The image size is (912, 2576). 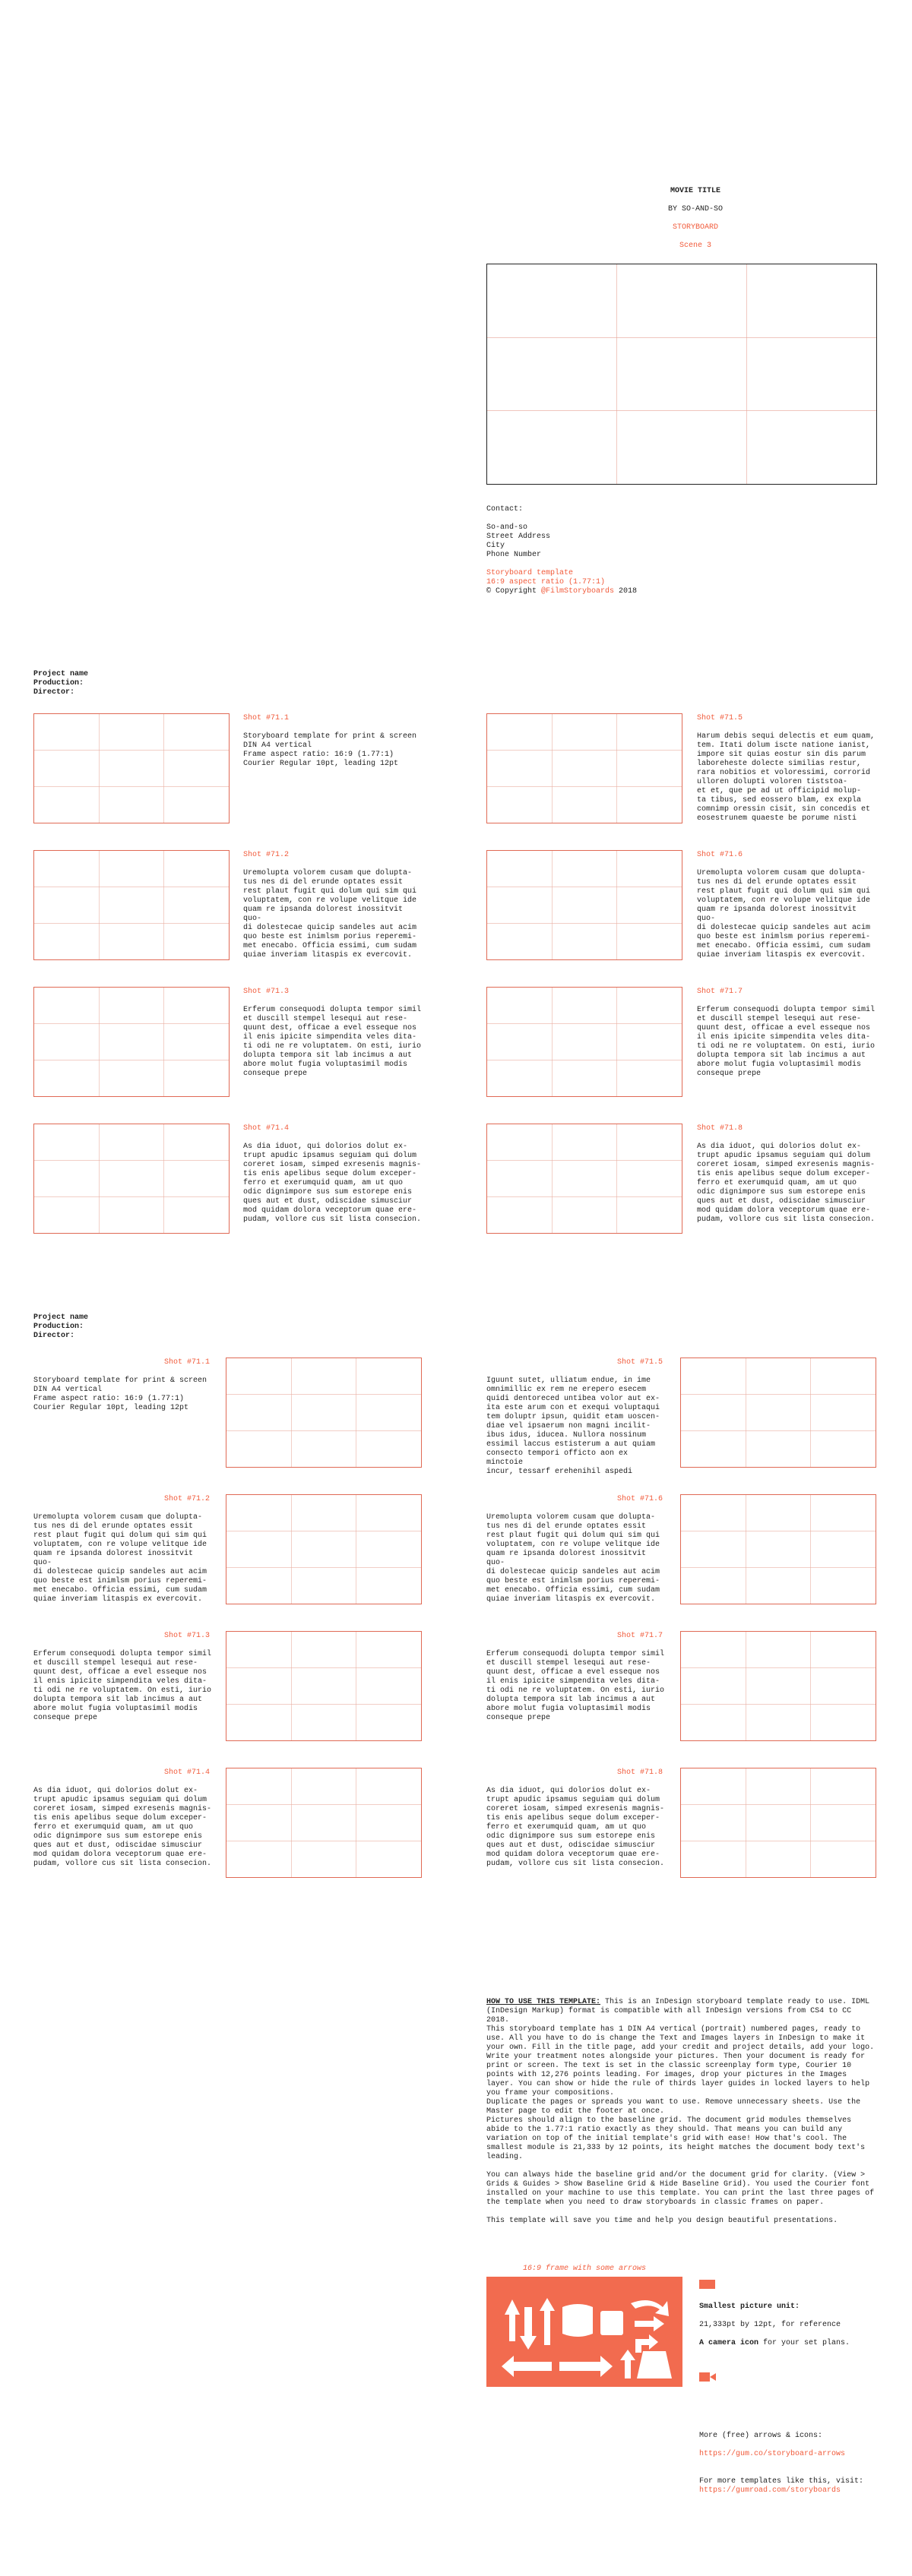 What do you see at coordinates (586, 2366) in the screenshot?
I see `right-arrow-icon` at bounding box center [586, 2366].